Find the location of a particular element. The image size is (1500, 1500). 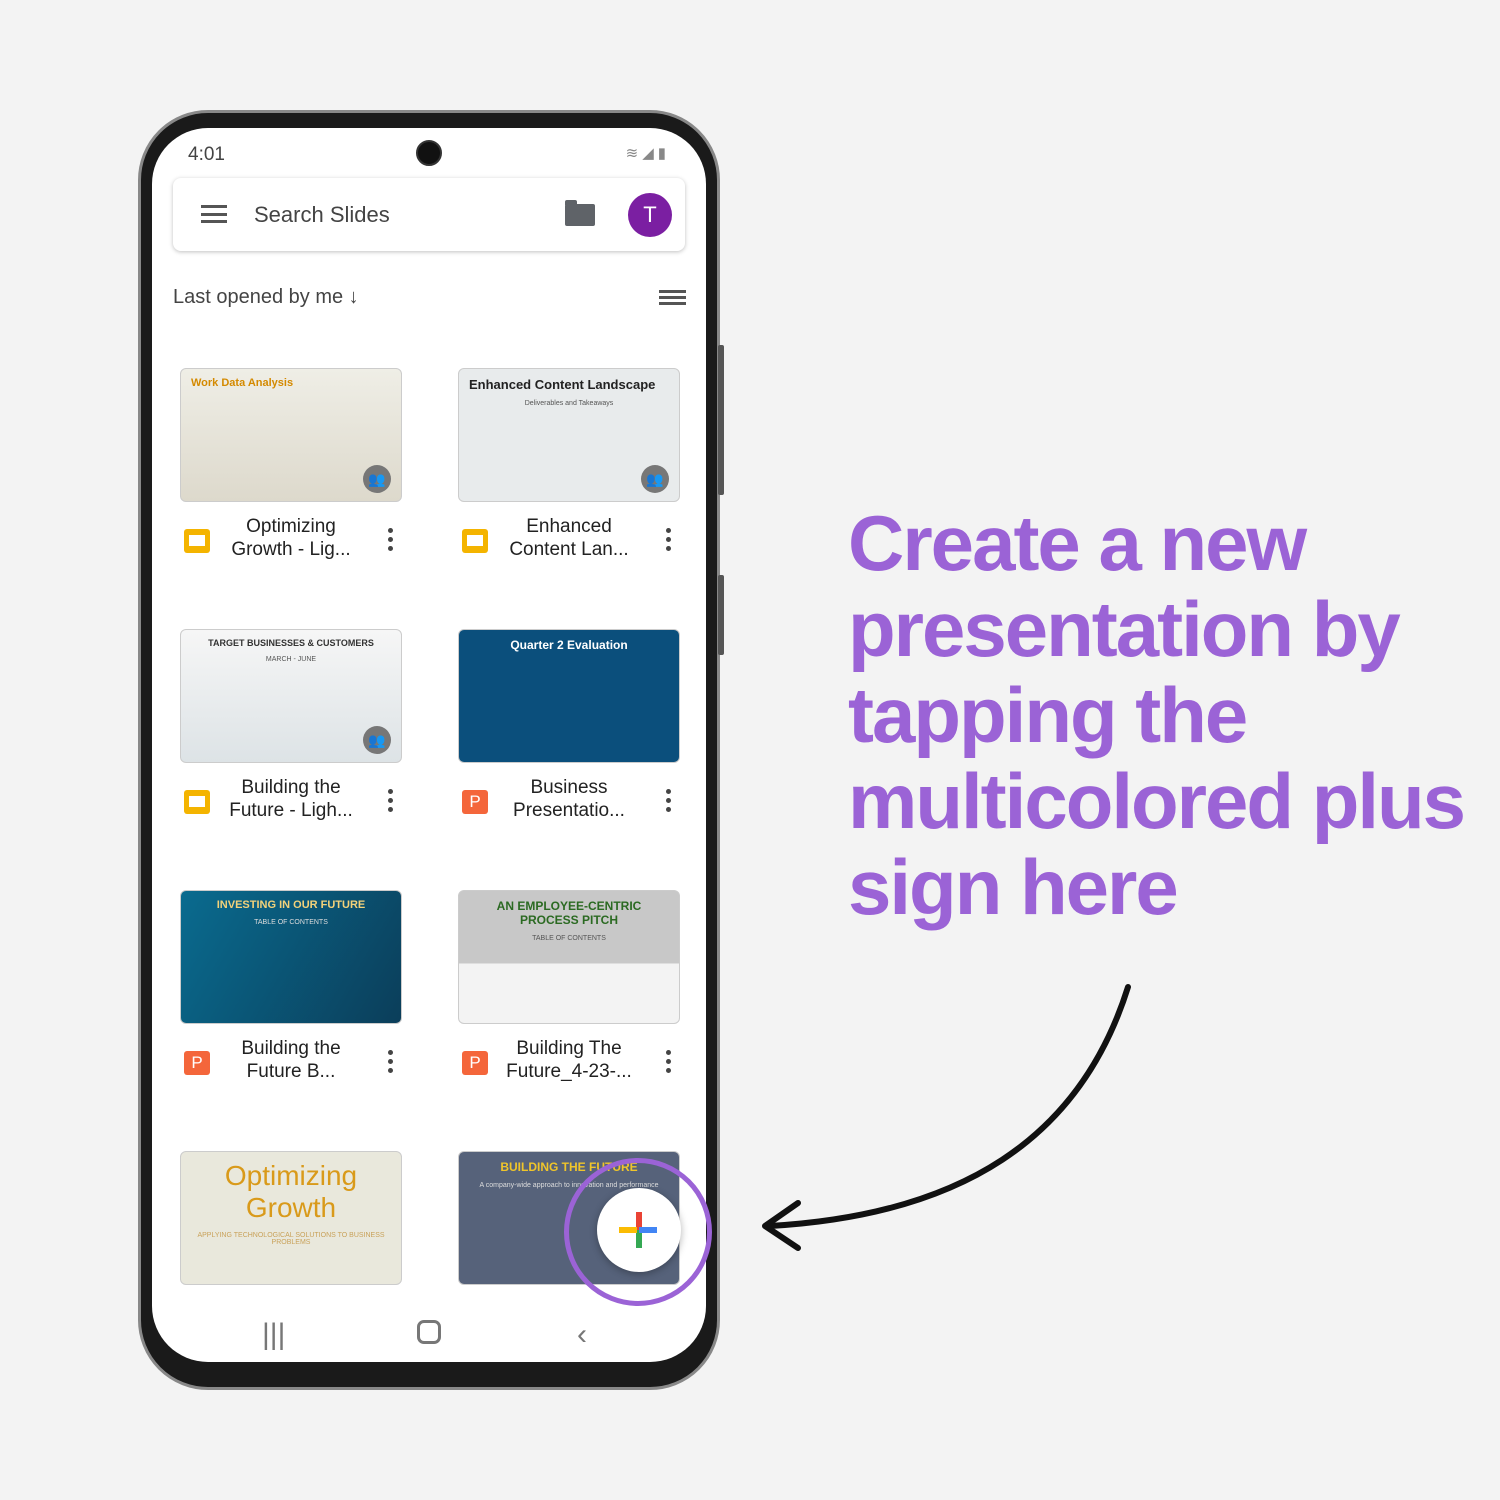

arrow-icon is located at coordinates (946, 1117).